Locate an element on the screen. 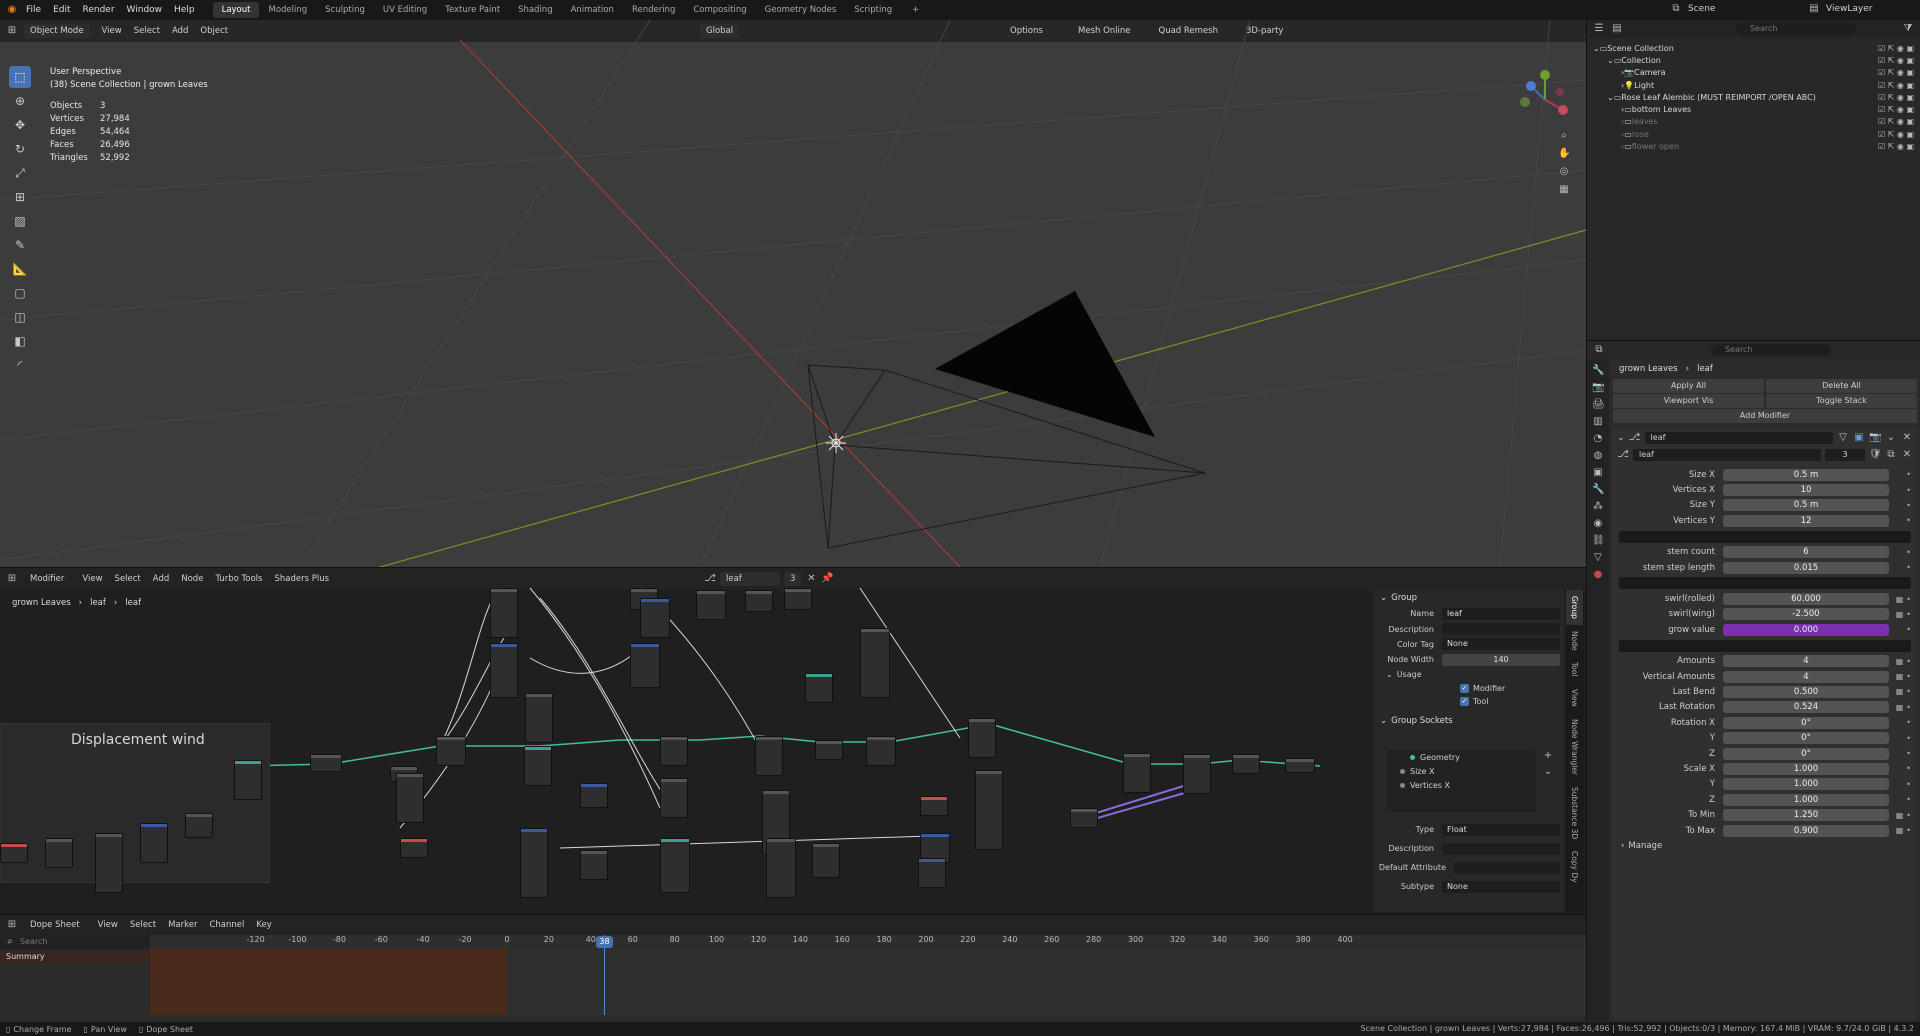 This screenshot has width=1920, height=1036. editor-type-icon: ☰ is located at coordinates (1599, 29).